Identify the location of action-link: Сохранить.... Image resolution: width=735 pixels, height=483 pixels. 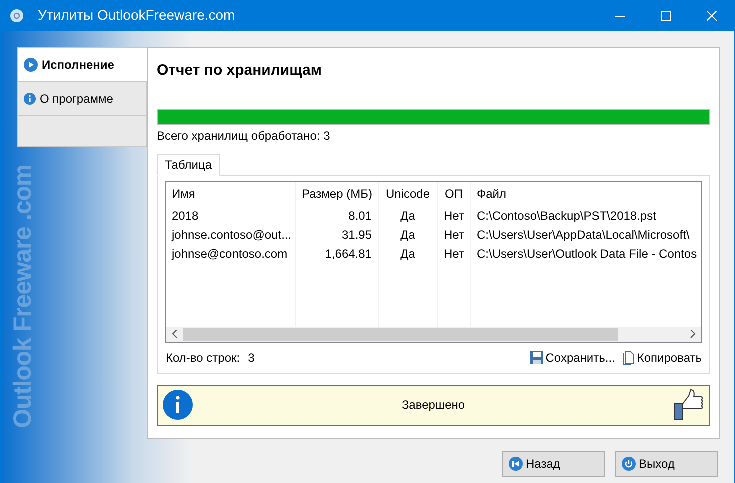
(573, 357).